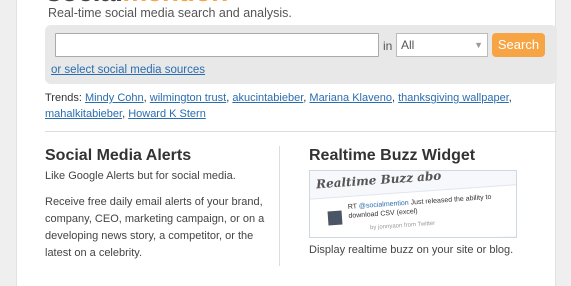  What do you see at coordinates (392, 156) in the screenshot?
I see `widget-title: Realtime Buzz Widget` at bounding box center [392, 156].